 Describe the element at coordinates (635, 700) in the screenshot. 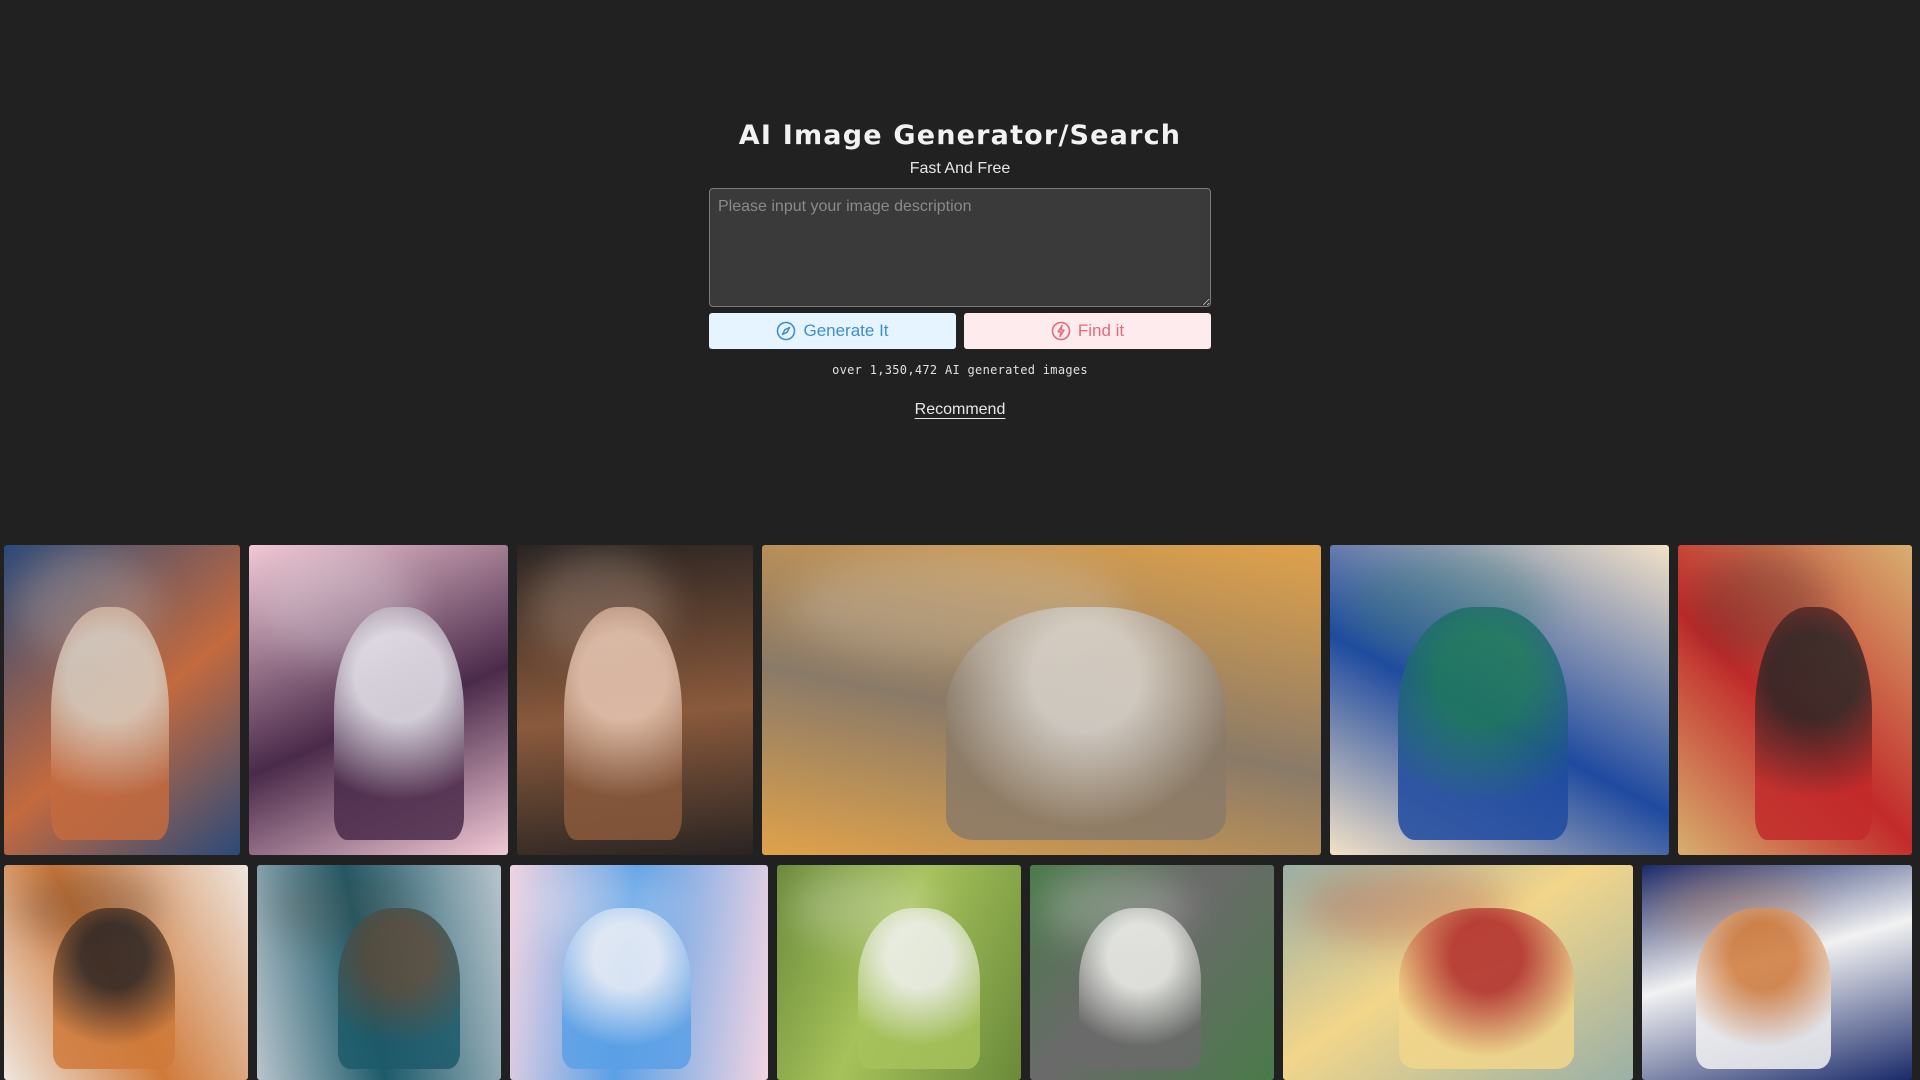

I see `gallery-image-anime-girl-portrait-brown-hair` at that location.